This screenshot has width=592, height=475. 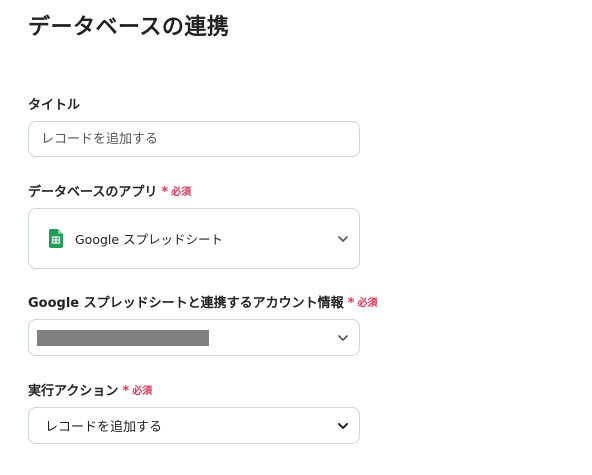 I want to click on title-field, so click(x=194, y=139).